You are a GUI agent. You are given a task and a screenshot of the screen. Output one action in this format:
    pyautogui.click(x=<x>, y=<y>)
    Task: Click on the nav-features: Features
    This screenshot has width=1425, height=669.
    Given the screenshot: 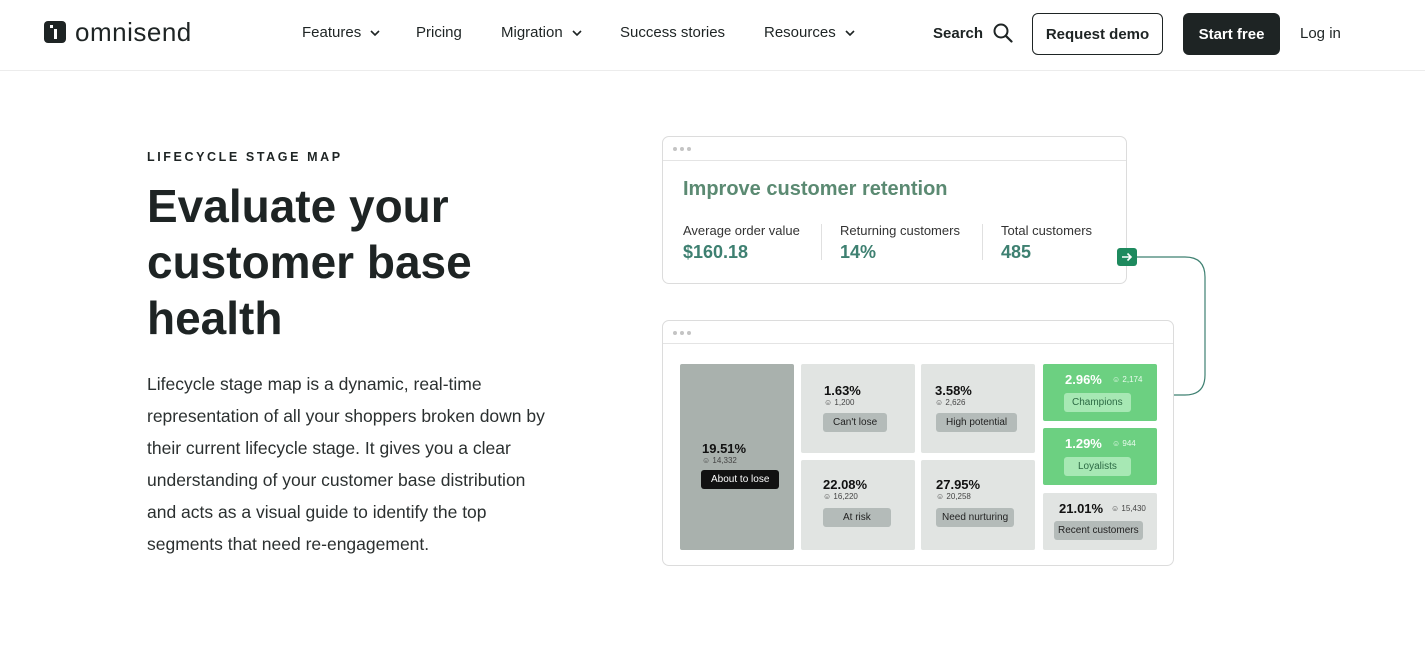 What is the action you would take?
    pyautogui.click(x=341, y=33)
    